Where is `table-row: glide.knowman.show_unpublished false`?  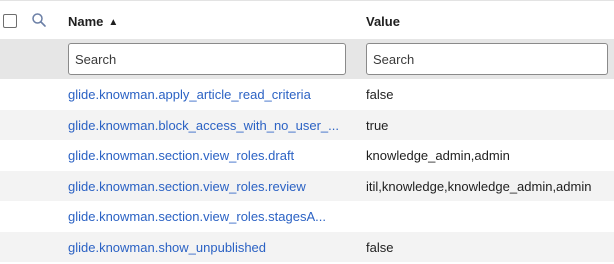
table-row: glide.knowman.show_unpublished false is located at coordinates (307, 246).